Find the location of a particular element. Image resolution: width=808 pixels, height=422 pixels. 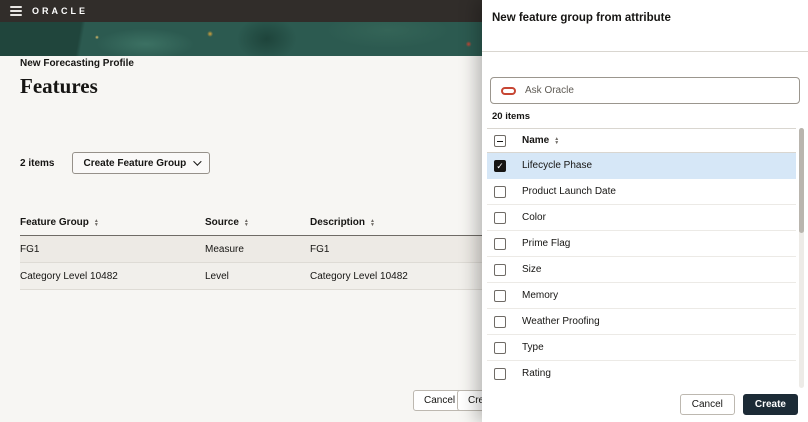

select-all-checkbox is located at coordinates (500, 140).